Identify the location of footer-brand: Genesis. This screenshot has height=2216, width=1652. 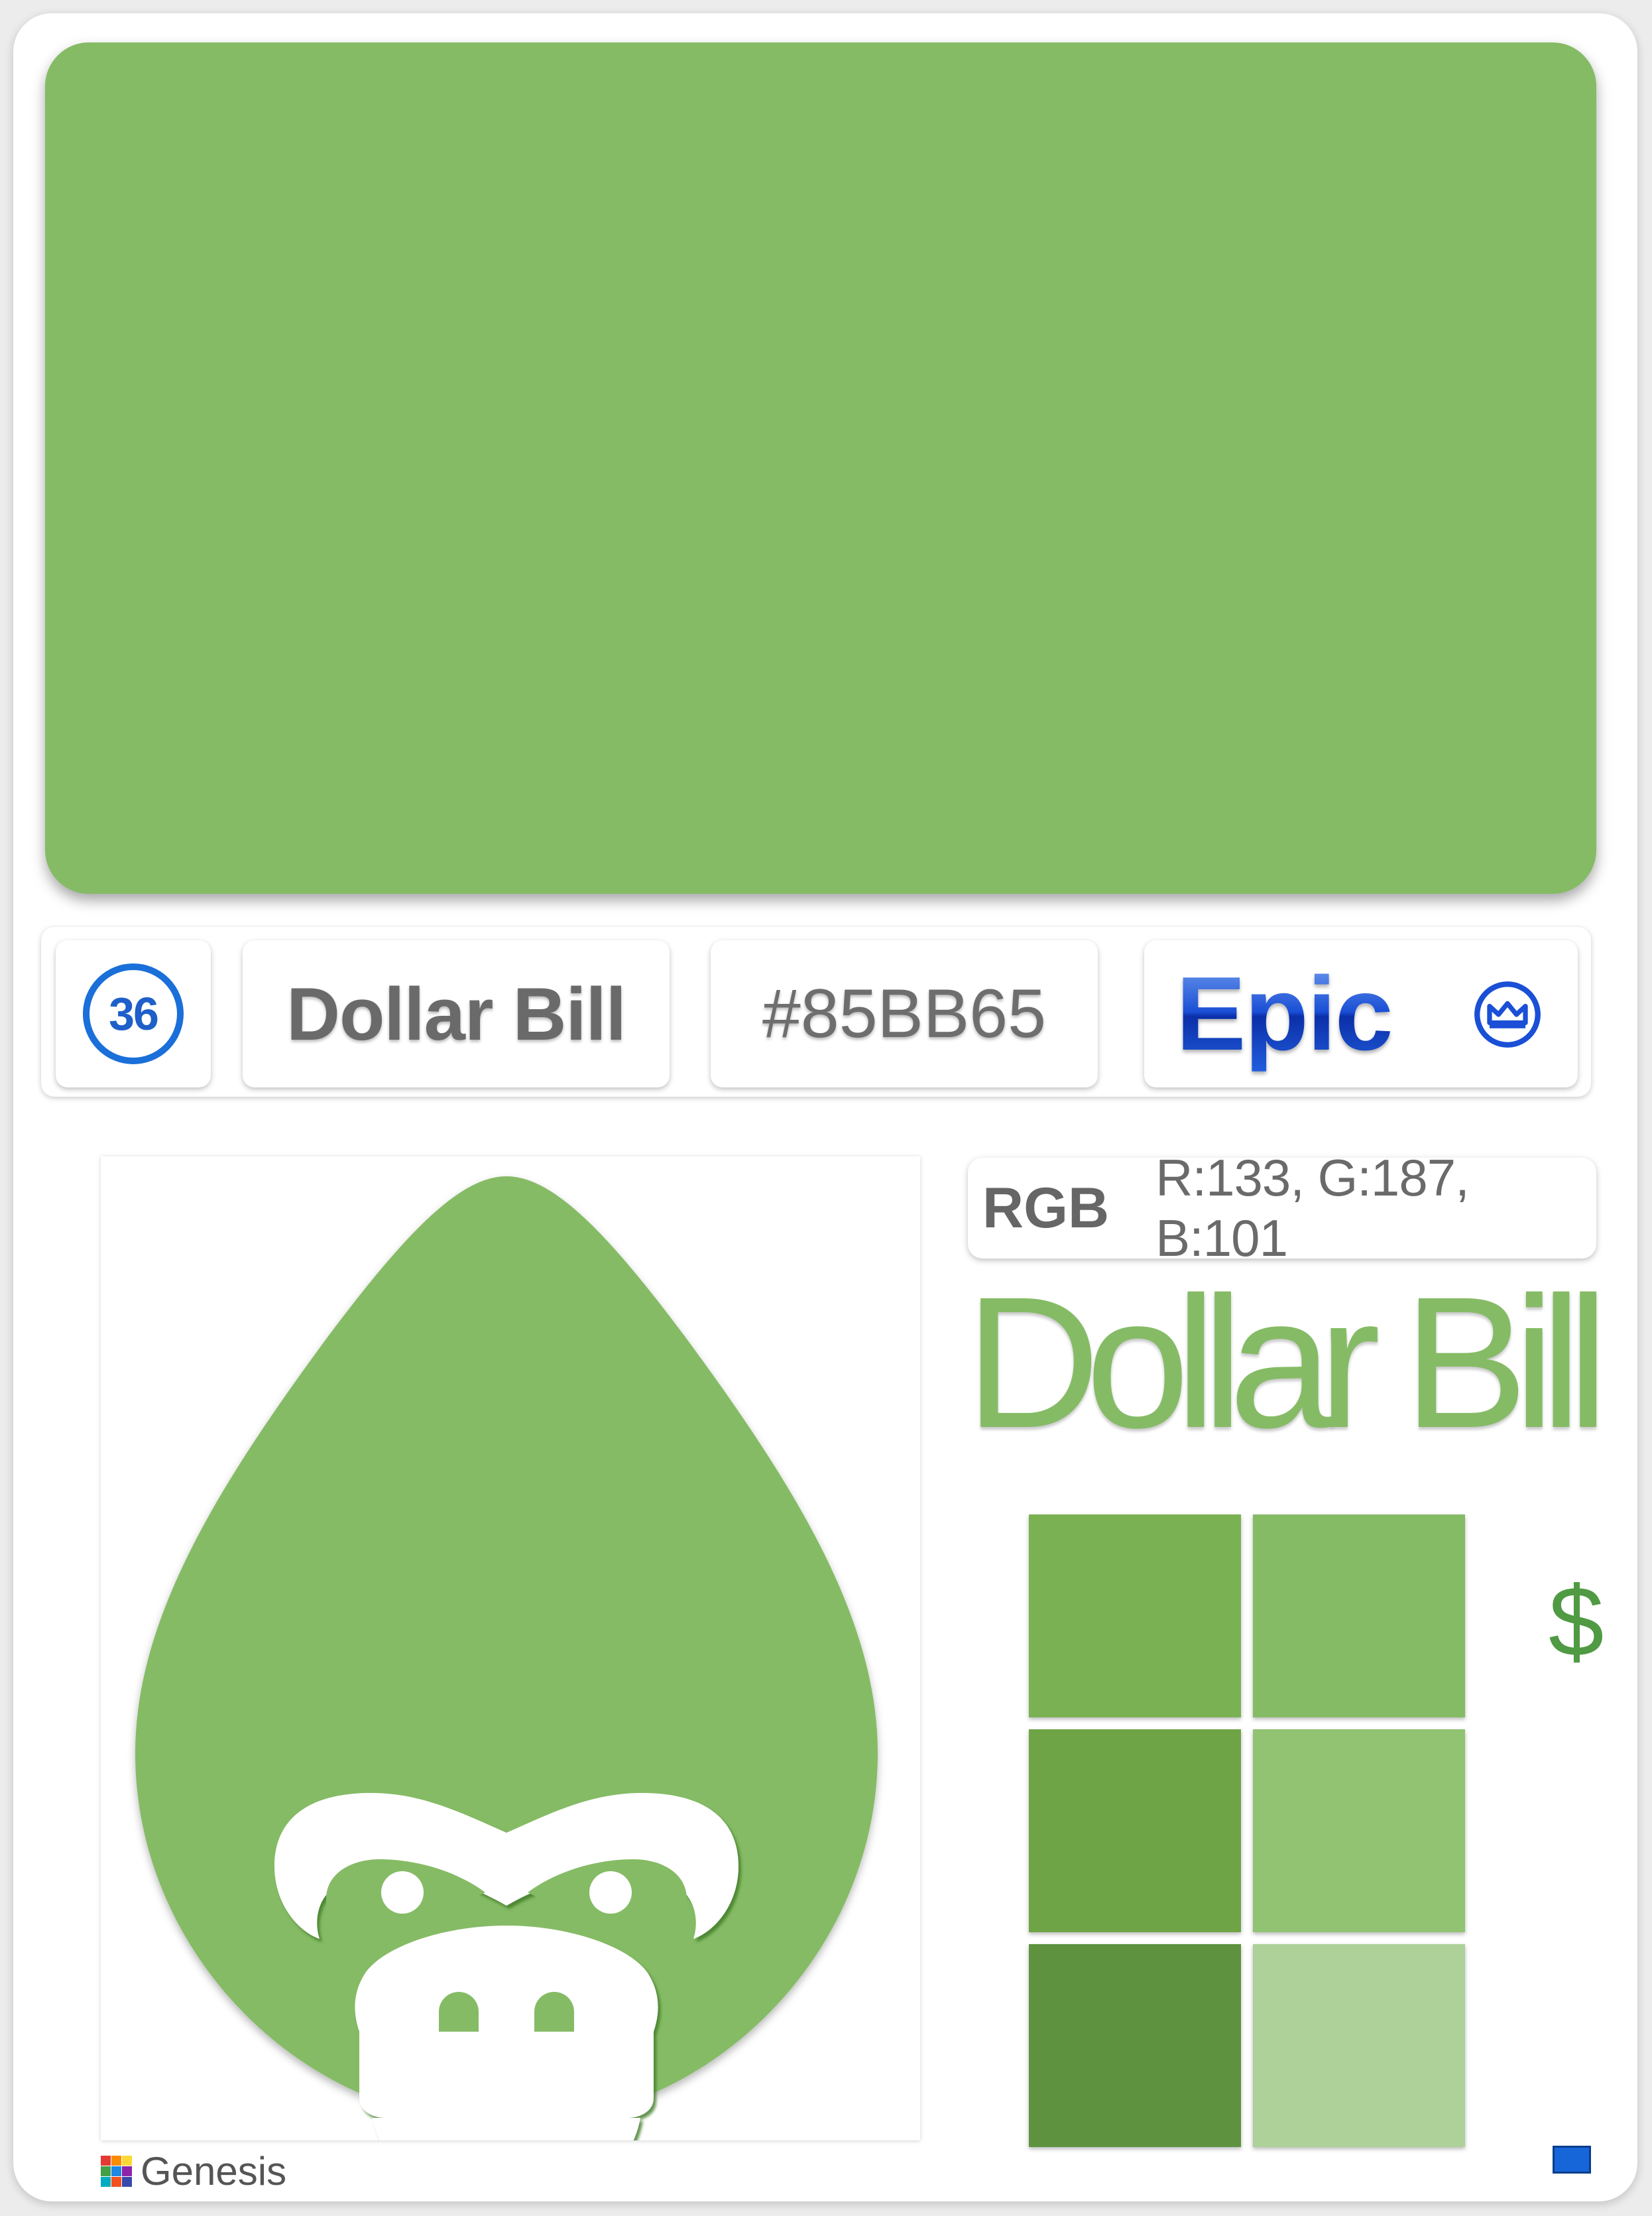
(193, 2171).